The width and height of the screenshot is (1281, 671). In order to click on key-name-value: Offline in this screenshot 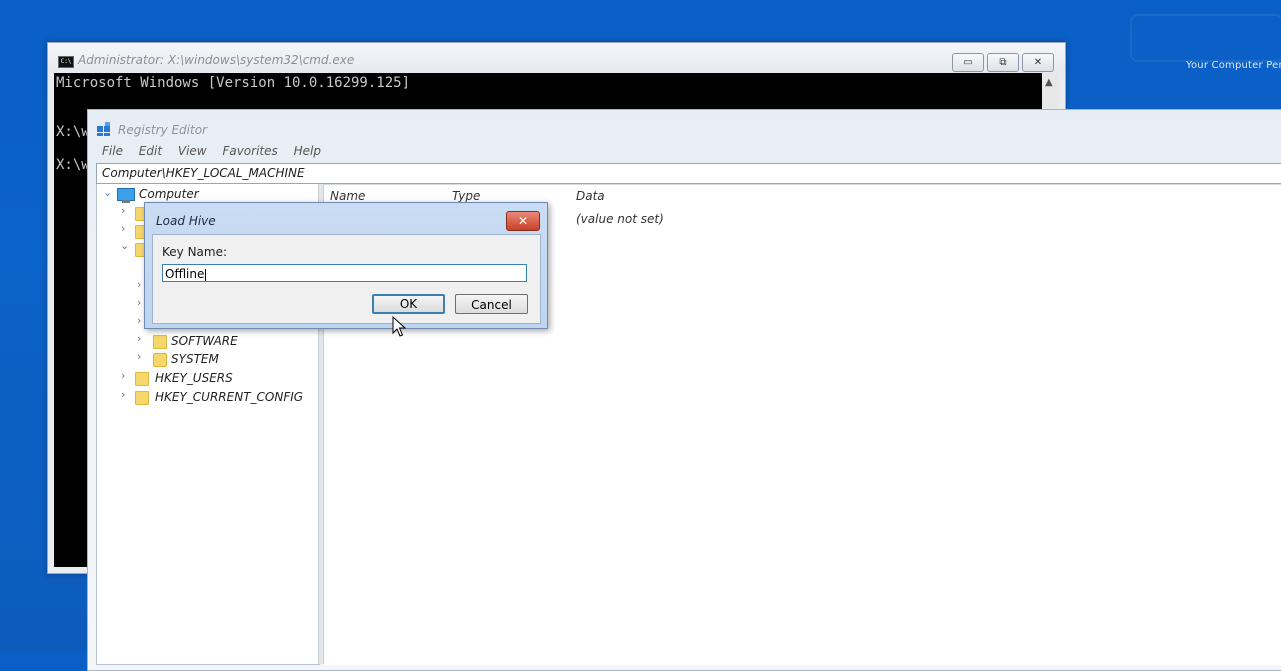, I will do `click(185, 274)`.